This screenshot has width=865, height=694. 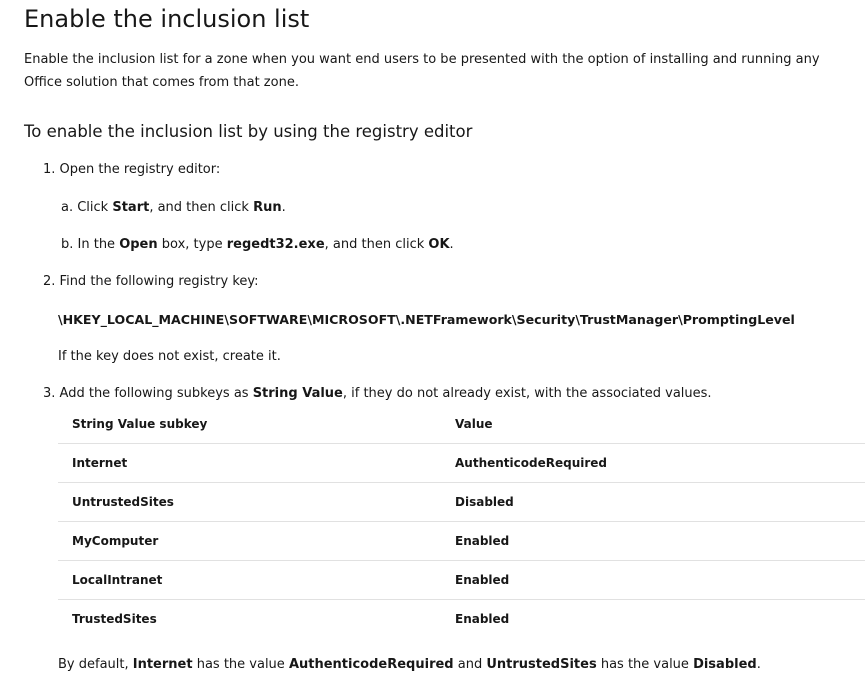 I want to click on subkey-cell: UntrustedSites, so click(x=249, y=502).